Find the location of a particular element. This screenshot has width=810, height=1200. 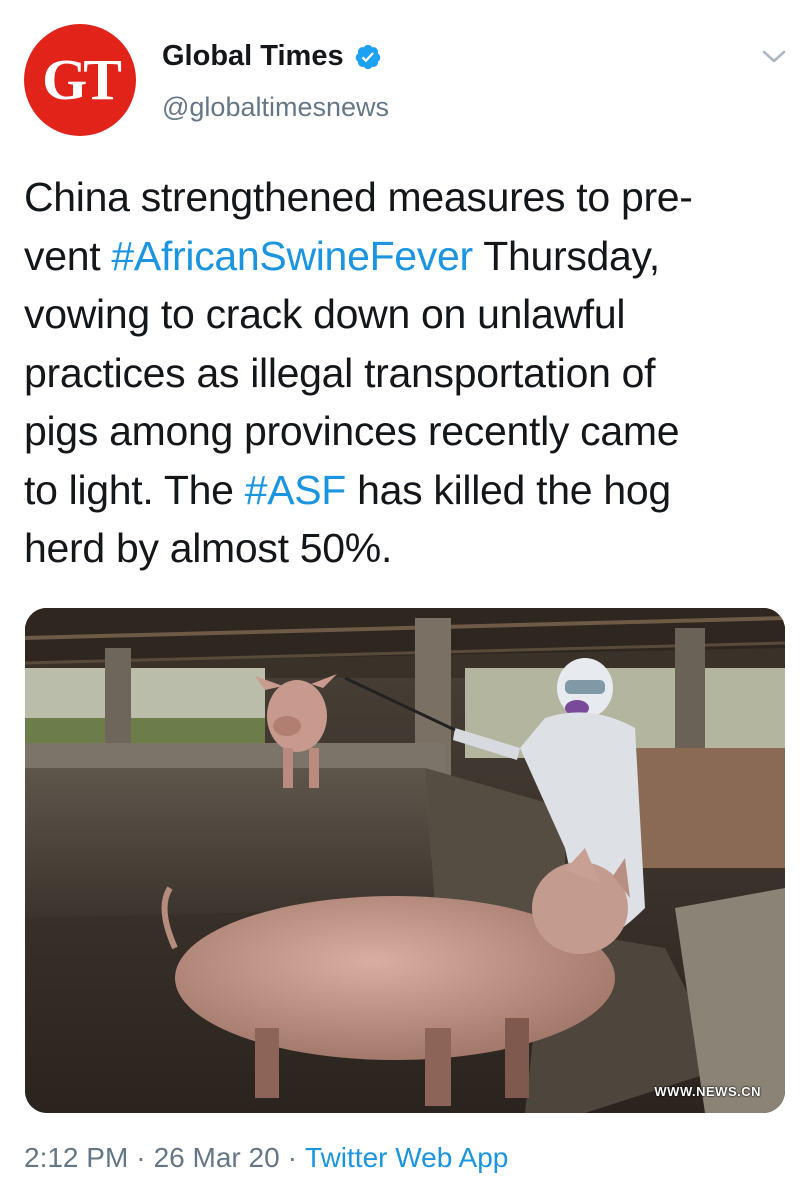

avatar-logo-text: GT is located at coordinates (82, 79).